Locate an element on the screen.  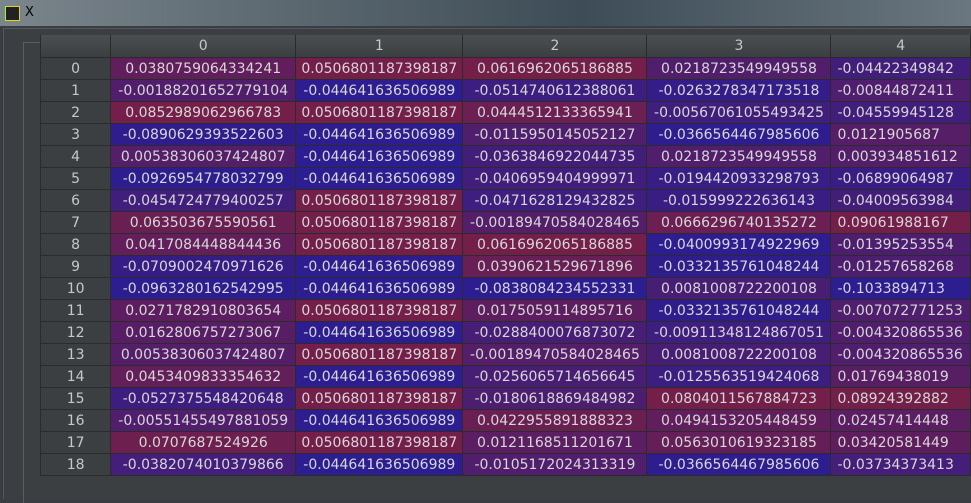
table-cell: -0.0125563519424068 is located at coordinates (739, 376).